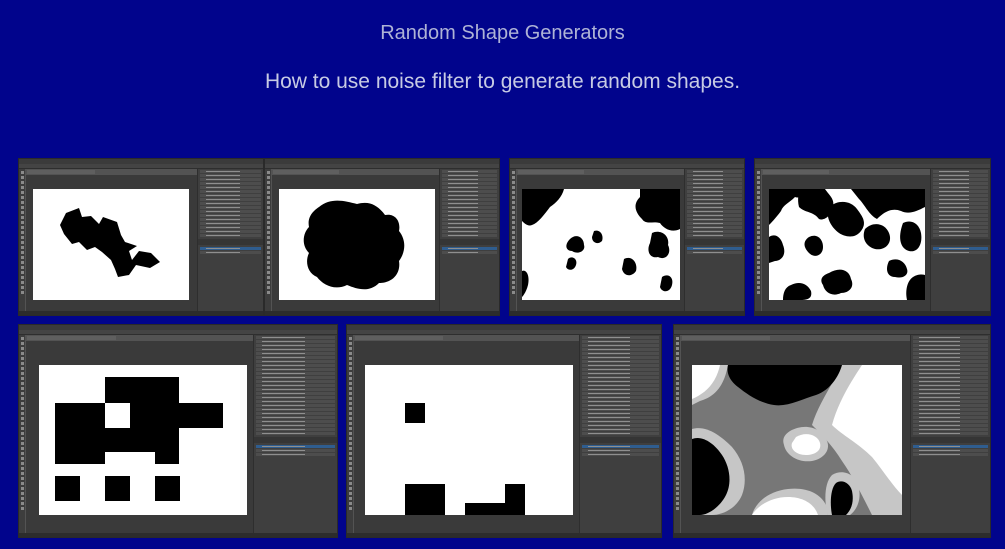  What do you see at coordinates (502, 33) in the screenshot?
I see `page-title: Random Shape Generators` at bounding box center [502, 33].